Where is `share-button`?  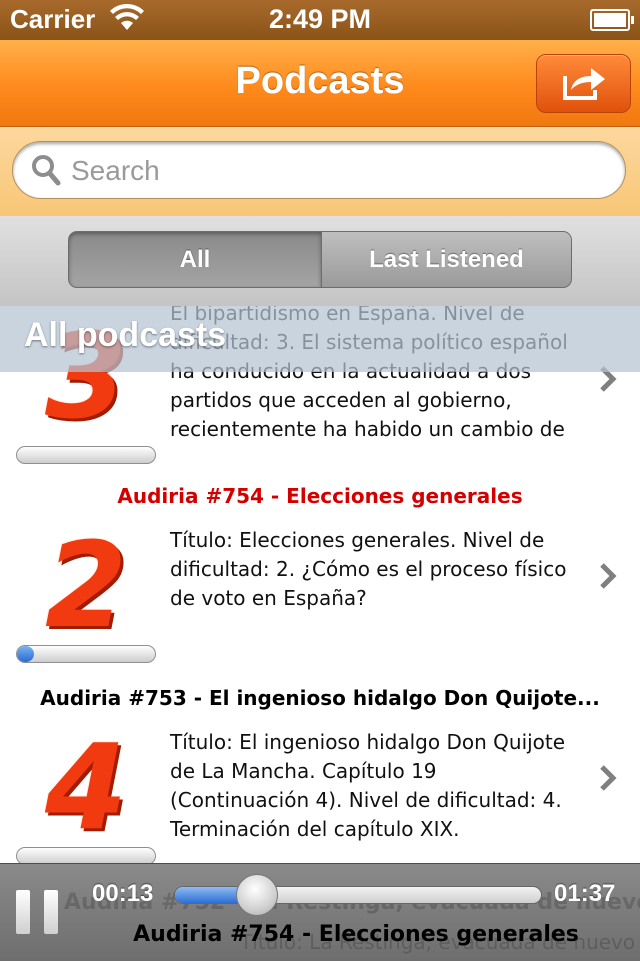
share-button is located at coordinates (583, 83).